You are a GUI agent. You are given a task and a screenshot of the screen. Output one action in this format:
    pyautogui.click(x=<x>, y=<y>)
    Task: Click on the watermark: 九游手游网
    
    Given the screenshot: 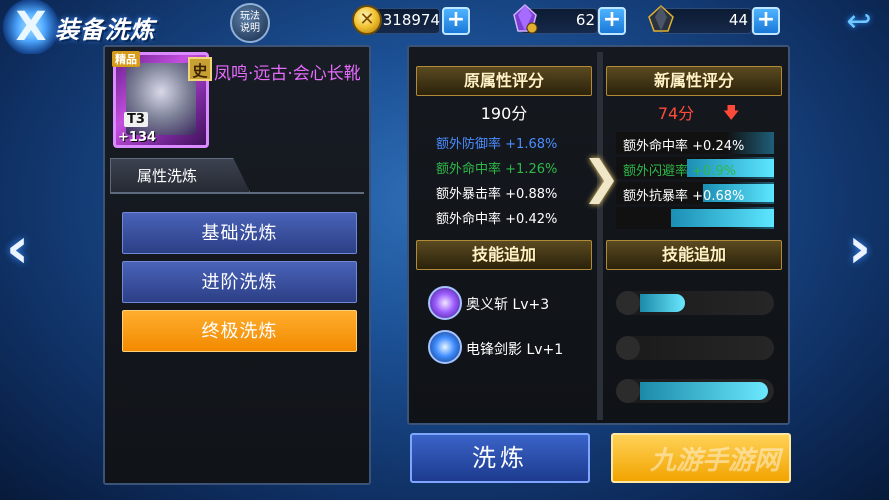 What is the action you would take?
    pyautogui.click(x=715, y=461)
    